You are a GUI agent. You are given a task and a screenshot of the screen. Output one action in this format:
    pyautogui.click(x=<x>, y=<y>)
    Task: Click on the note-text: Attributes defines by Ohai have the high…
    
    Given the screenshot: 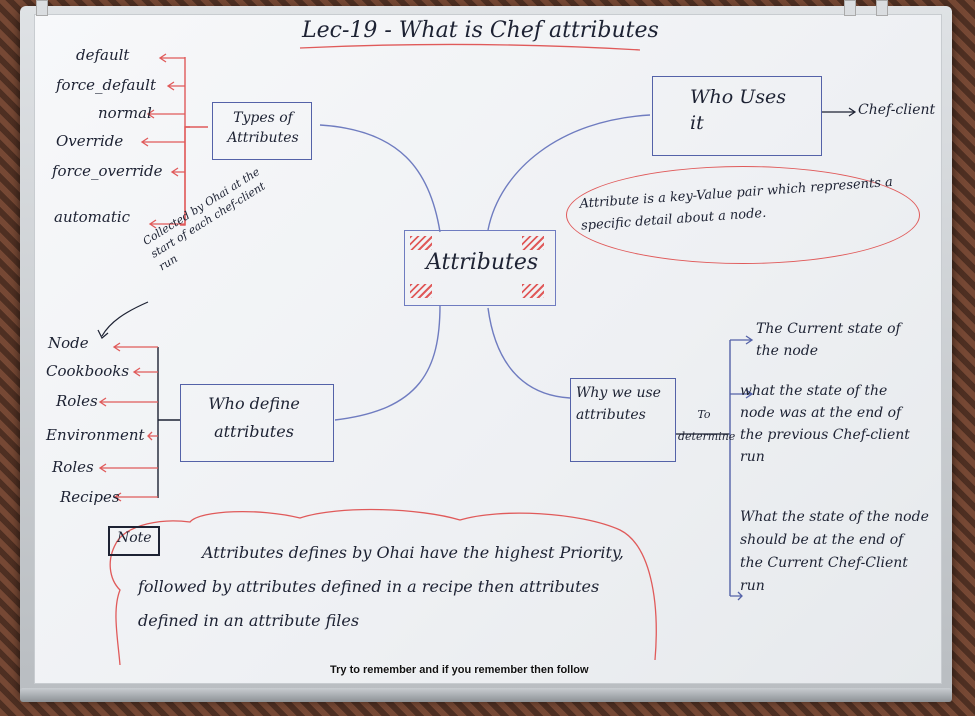 What is the action you would take?
    pyautogui.click(x=381, y=586)
    